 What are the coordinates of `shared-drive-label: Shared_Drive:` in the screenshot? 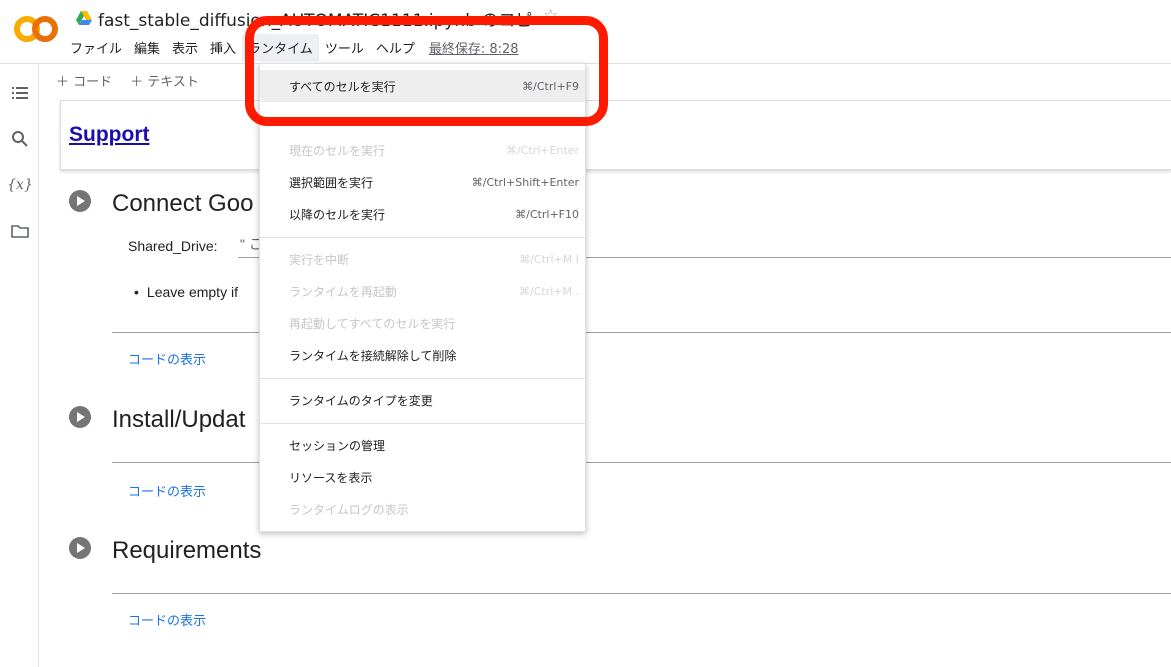 It's located at (173, 246).